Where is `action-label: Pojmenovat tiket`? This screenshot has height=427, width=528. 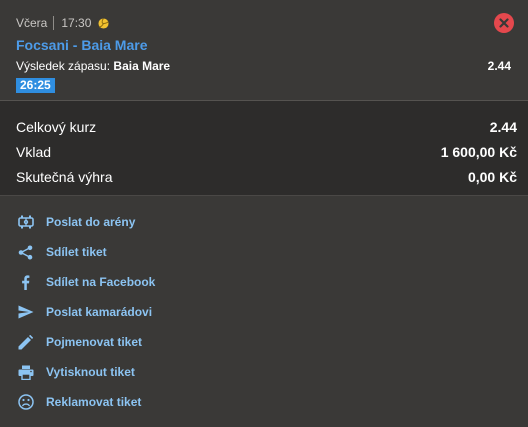
action-label: Pojmenovat tiket is located at coordinates (94, 342).